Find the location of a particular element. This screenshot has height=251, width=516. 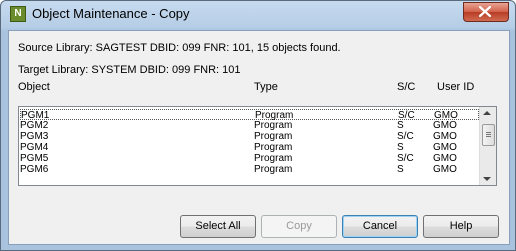

close-button is located at coordinates (486, 12).